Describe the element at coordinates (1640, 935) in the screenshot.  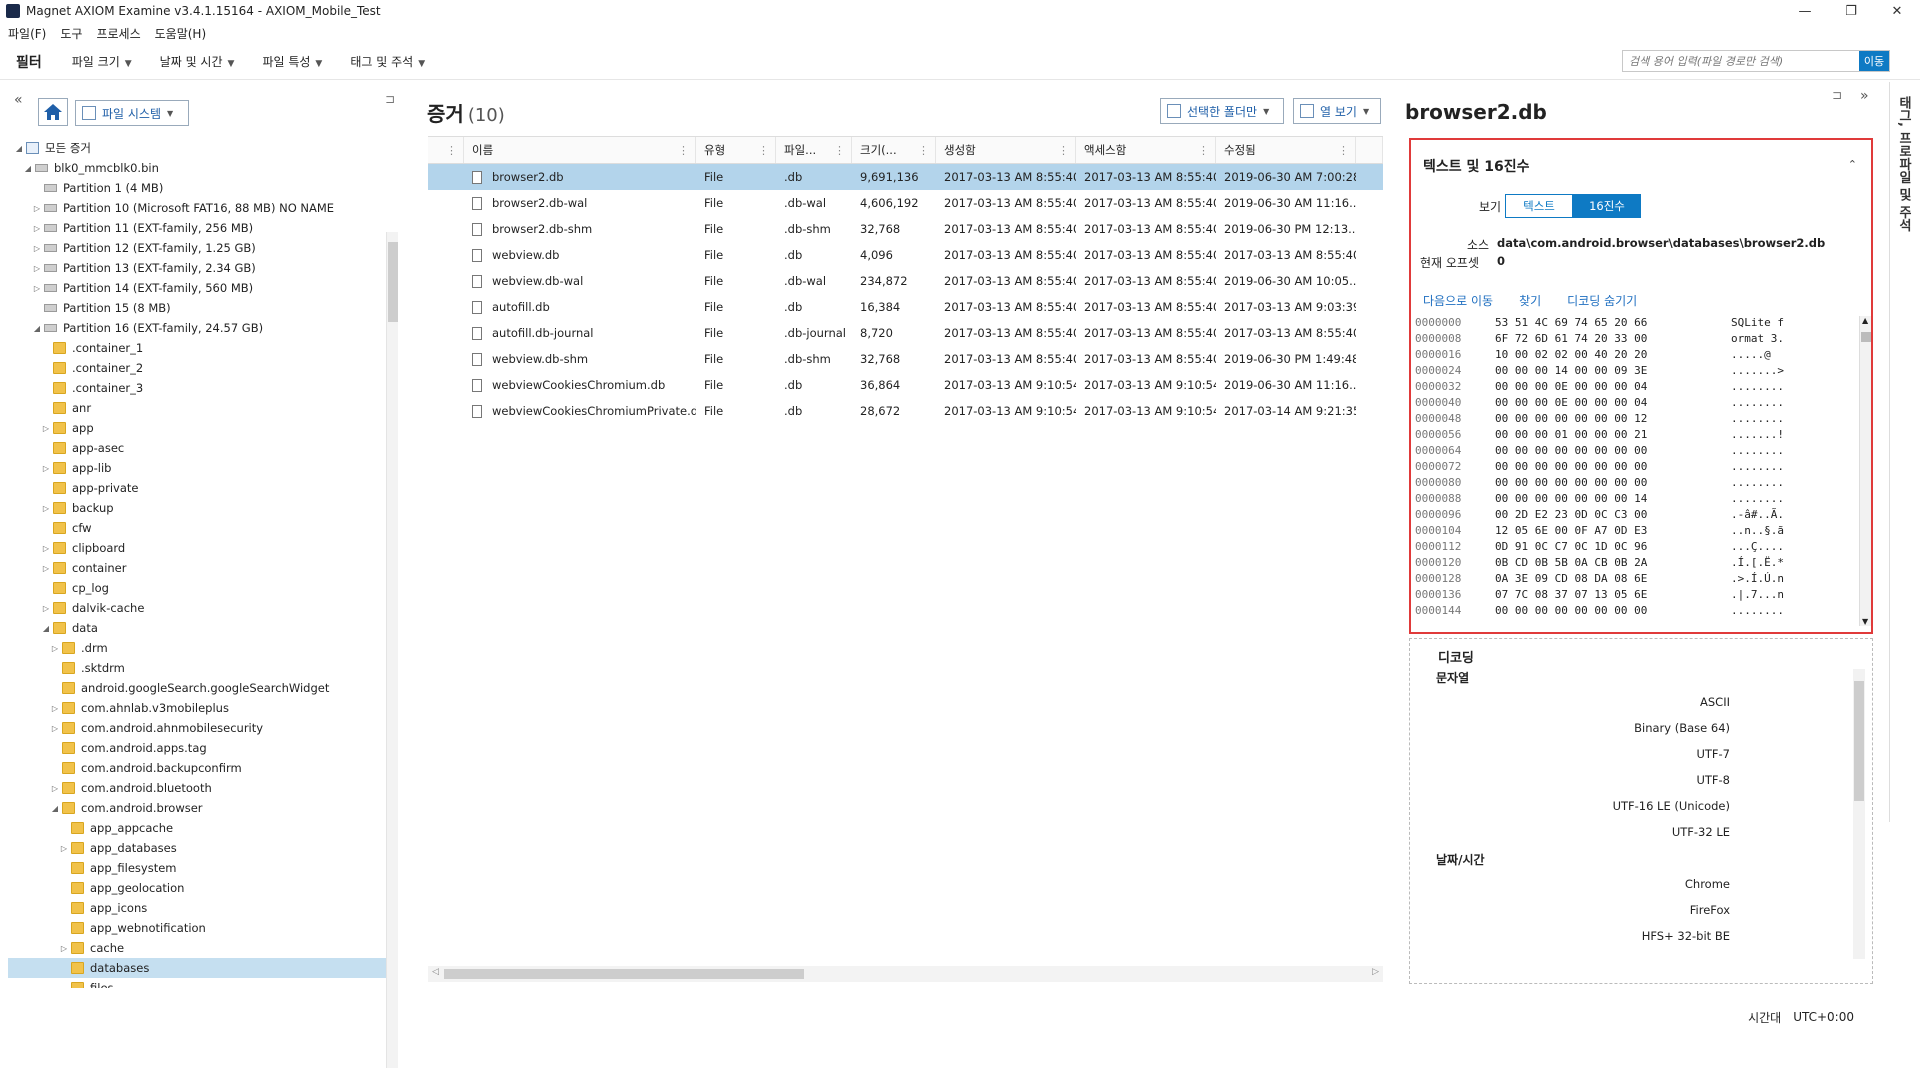
I see `decode-item: HFS+ 32-bit BE` at that location.